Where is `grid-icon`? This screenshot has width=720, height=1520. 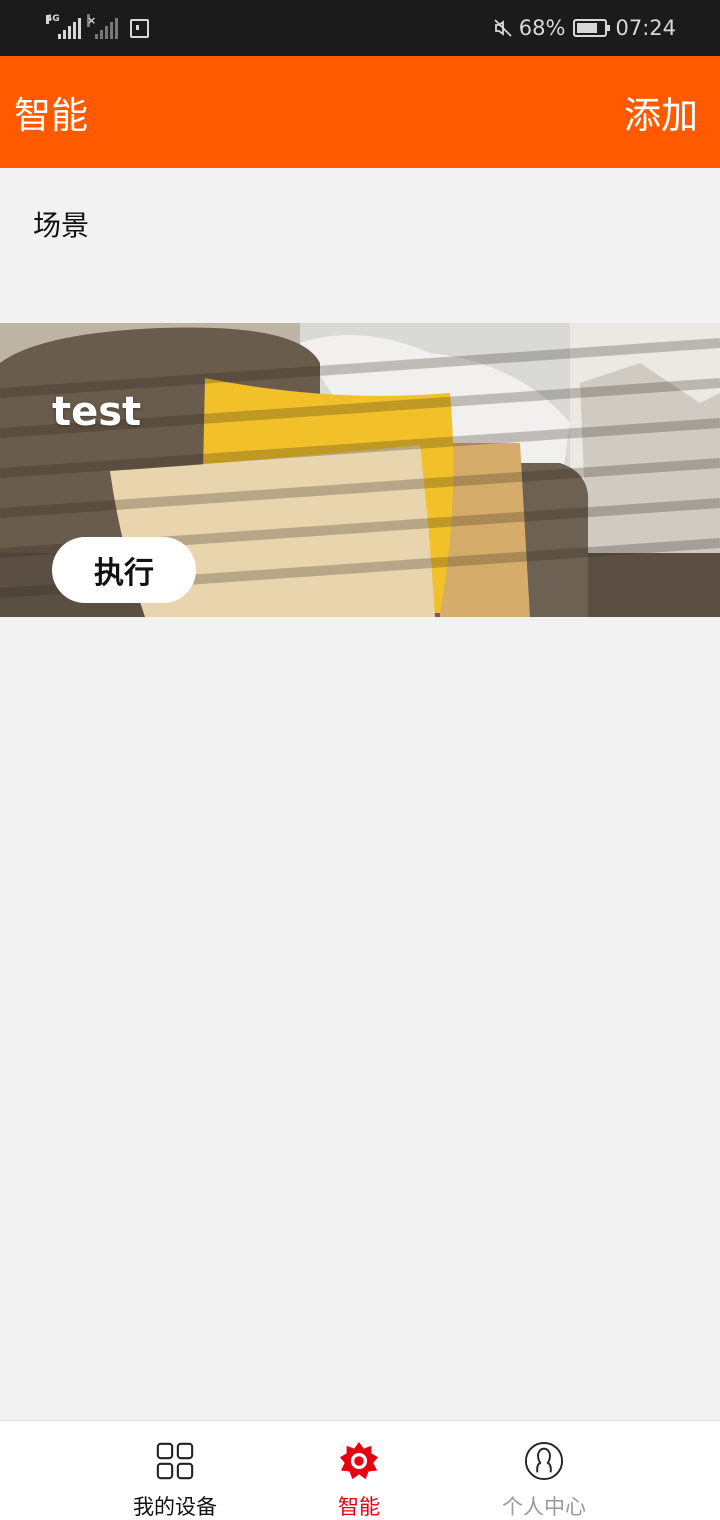 grid-icon is located at coordinates (175, 1461).